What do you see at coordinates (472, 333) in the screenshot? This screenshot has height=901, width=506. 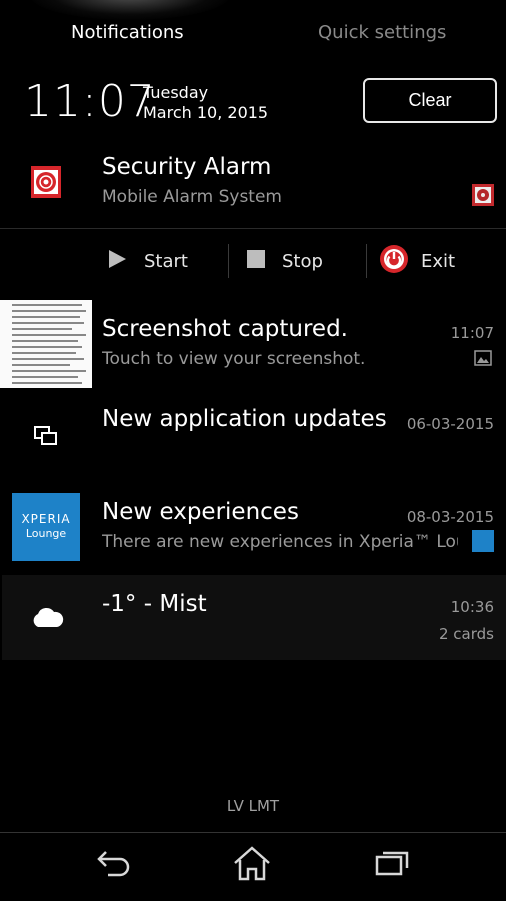 I see `notification-time: 11:07` at bounding box center [472, 333].